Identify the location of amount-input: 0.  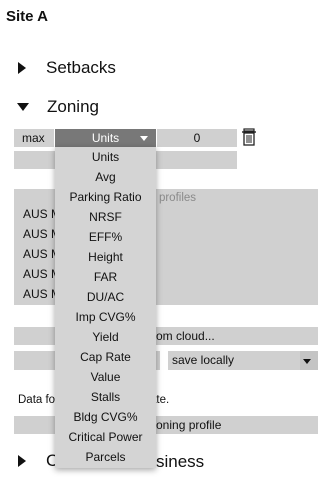
(197, 138).